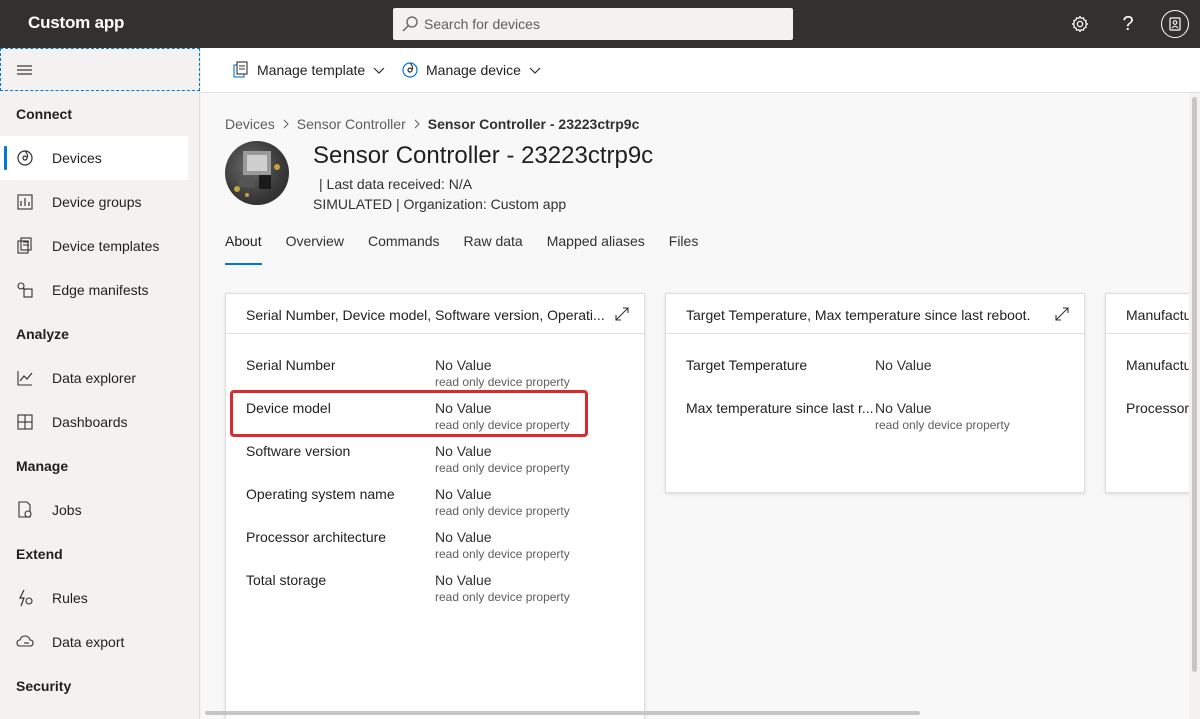 The height and width of the screenshot is (719, 1200). What do you see at coordinates (243, 249) in the screenshot?
I see `tab-about: About` at bounding box center [243, 249].